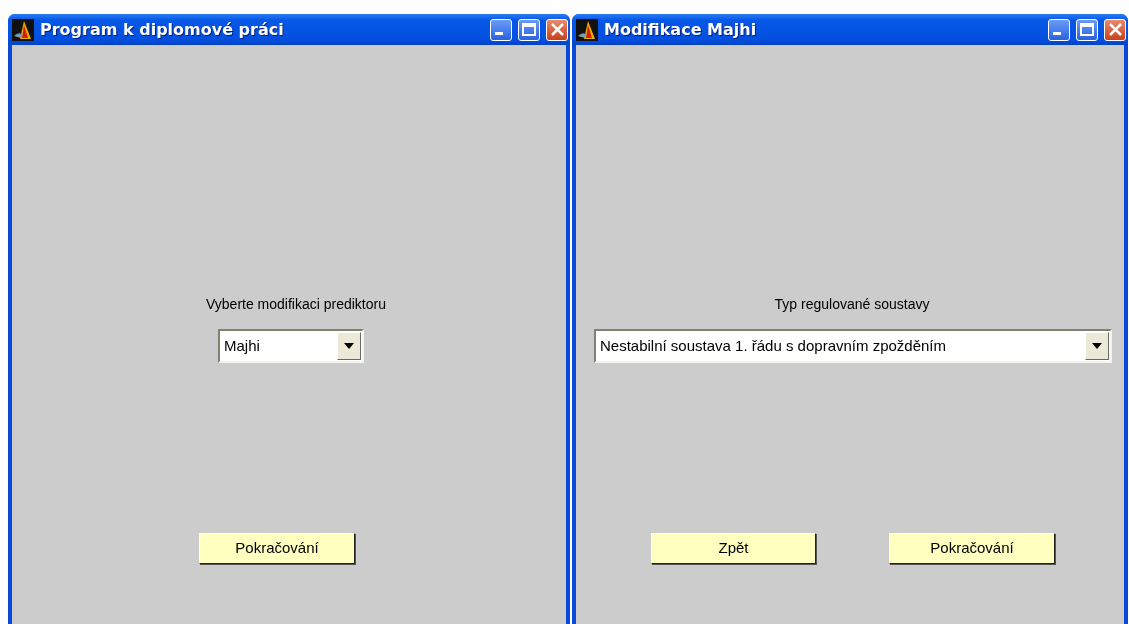 This screenshot has height=624, width=1129. What do you see at coordinates (162, 29) in the screenshot?
I see `window-title: Program k diplomové práci` at bounding box center [162, 29].